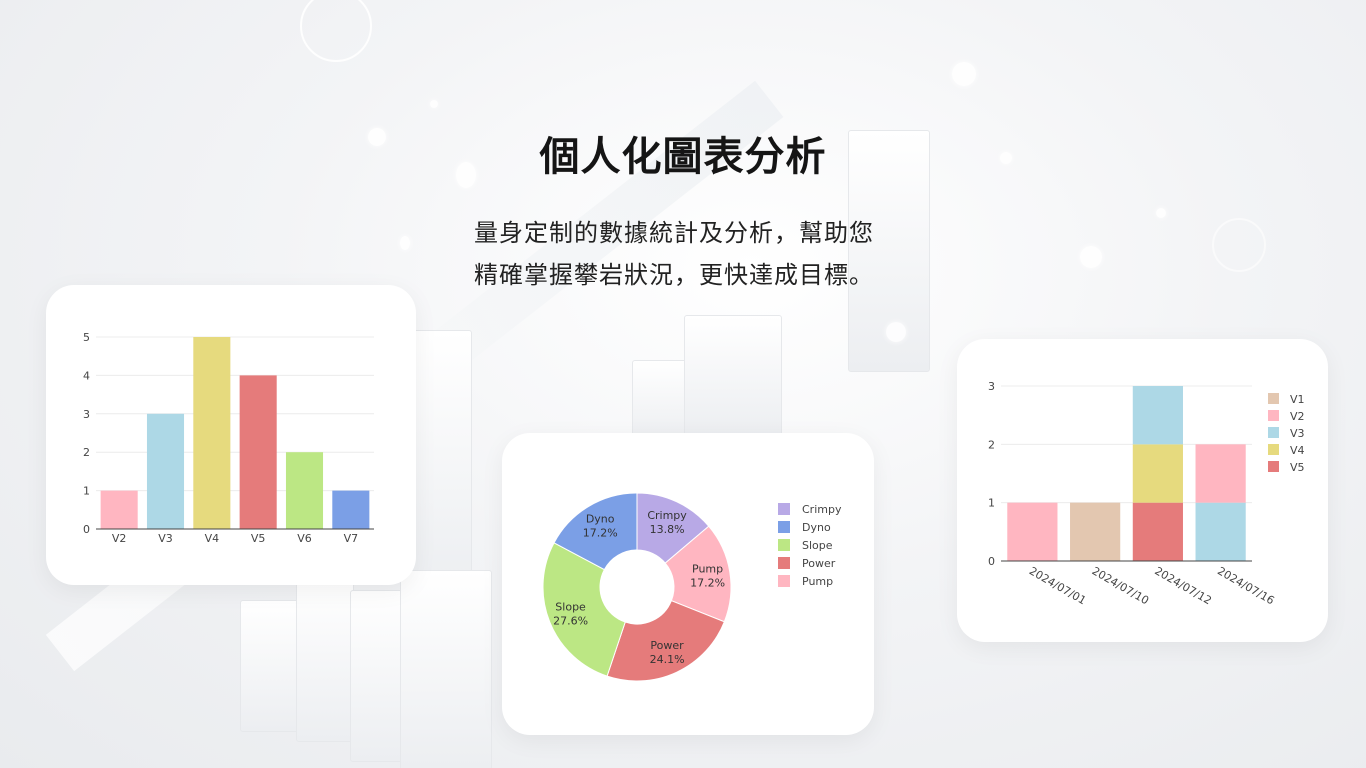  Describe the element at coordinates (1182, 585) in the screenshot. I see `x-tick-label: 2024/07/12` at that location.